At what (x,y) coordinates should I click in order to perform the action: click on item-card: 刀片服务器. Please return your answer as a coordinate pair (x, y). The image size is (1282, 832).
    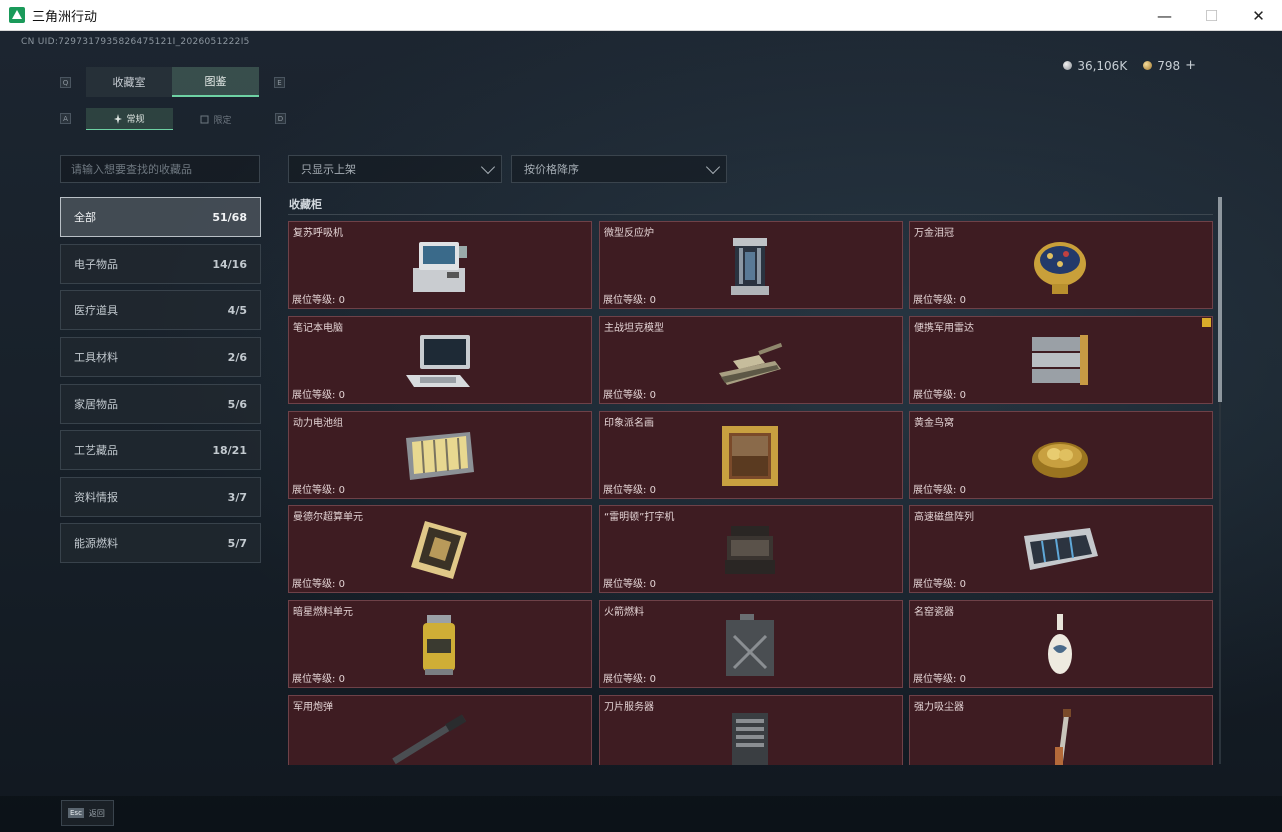
    Looking at the image, I should click on (751, 730).